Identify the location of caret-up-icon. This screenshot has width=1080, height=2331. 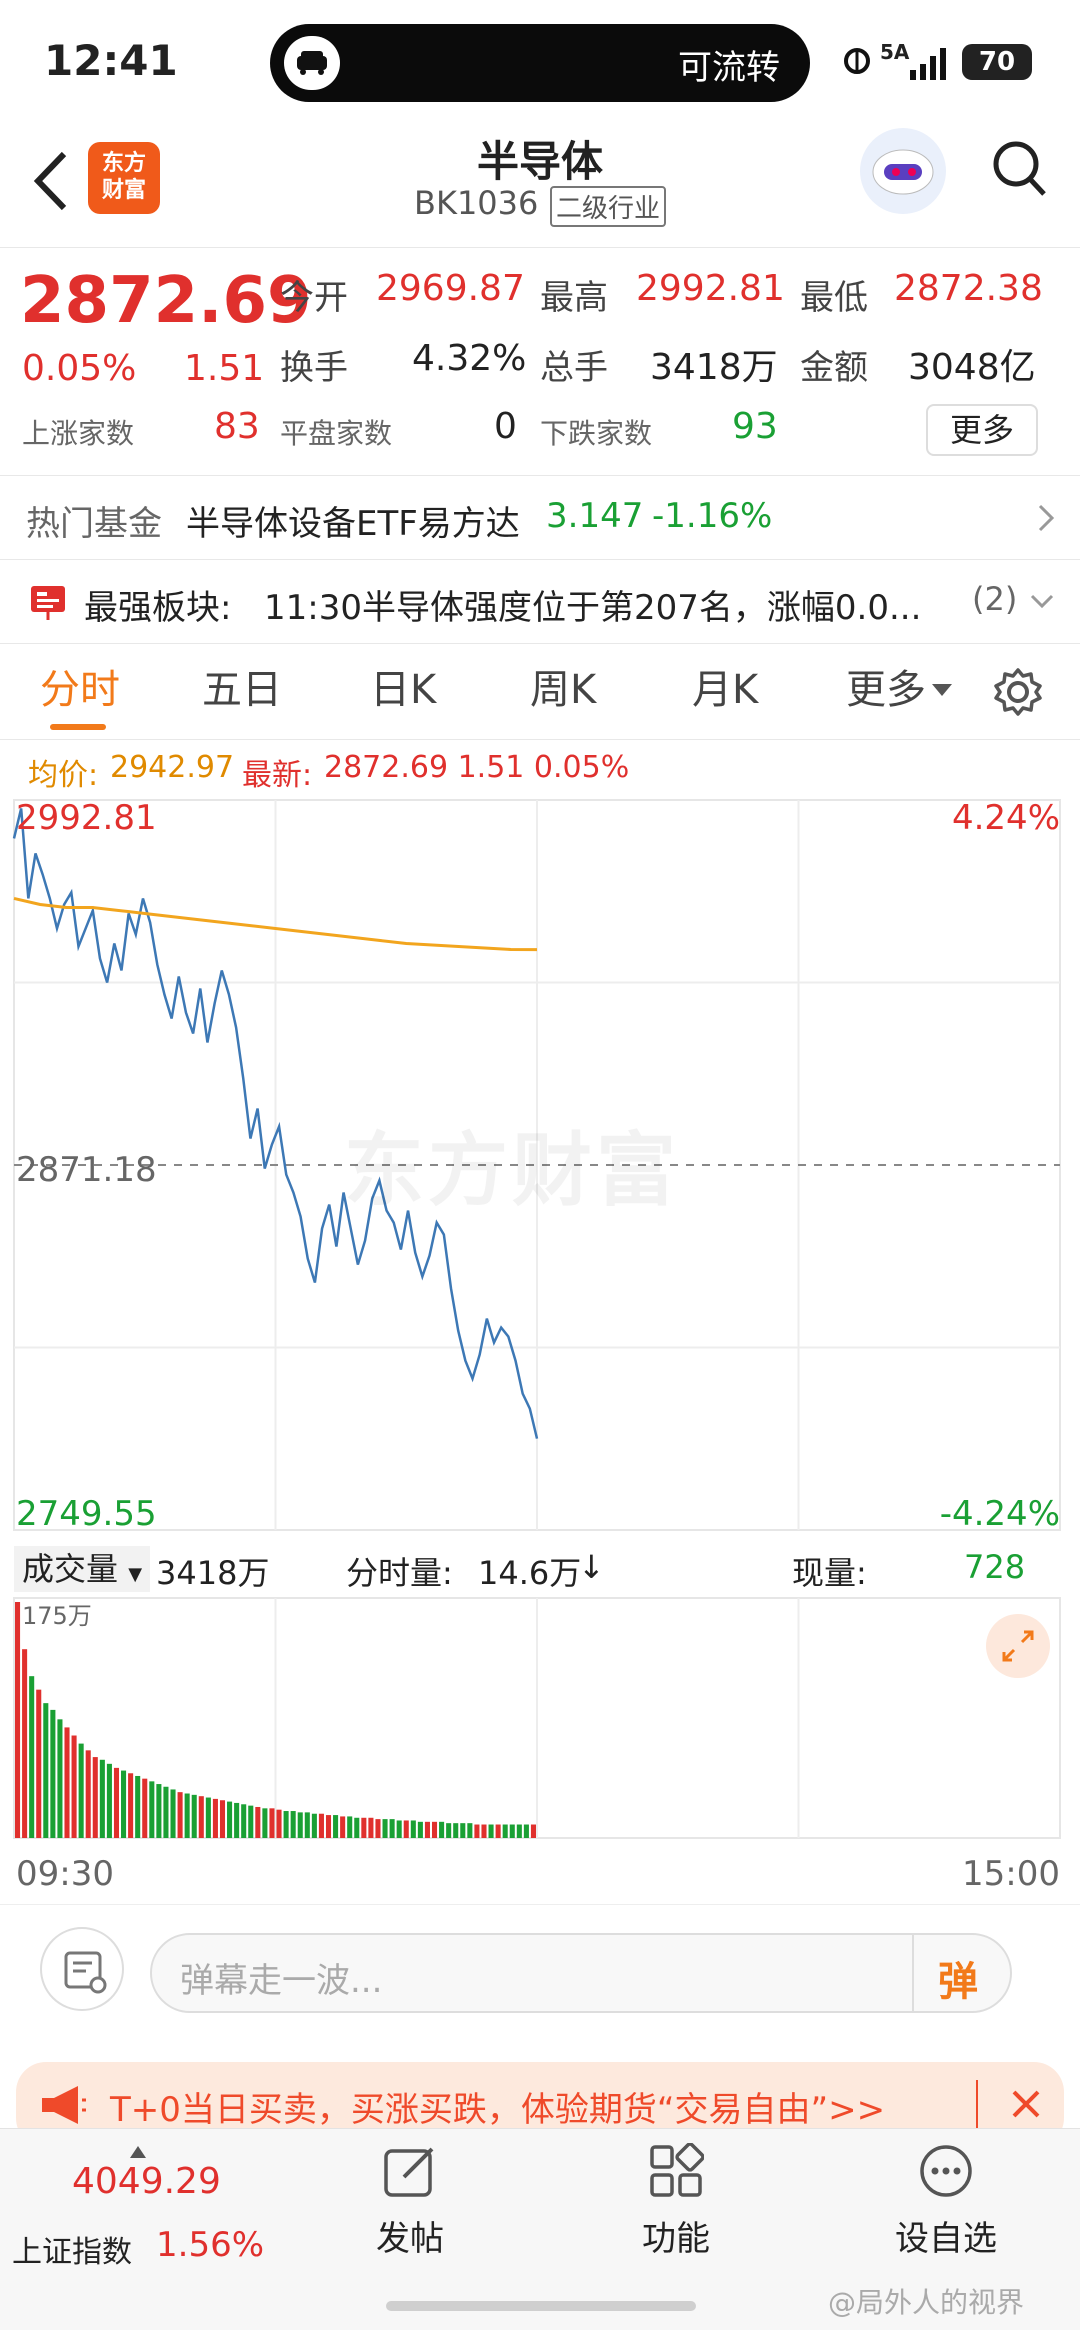
(138, 2150).